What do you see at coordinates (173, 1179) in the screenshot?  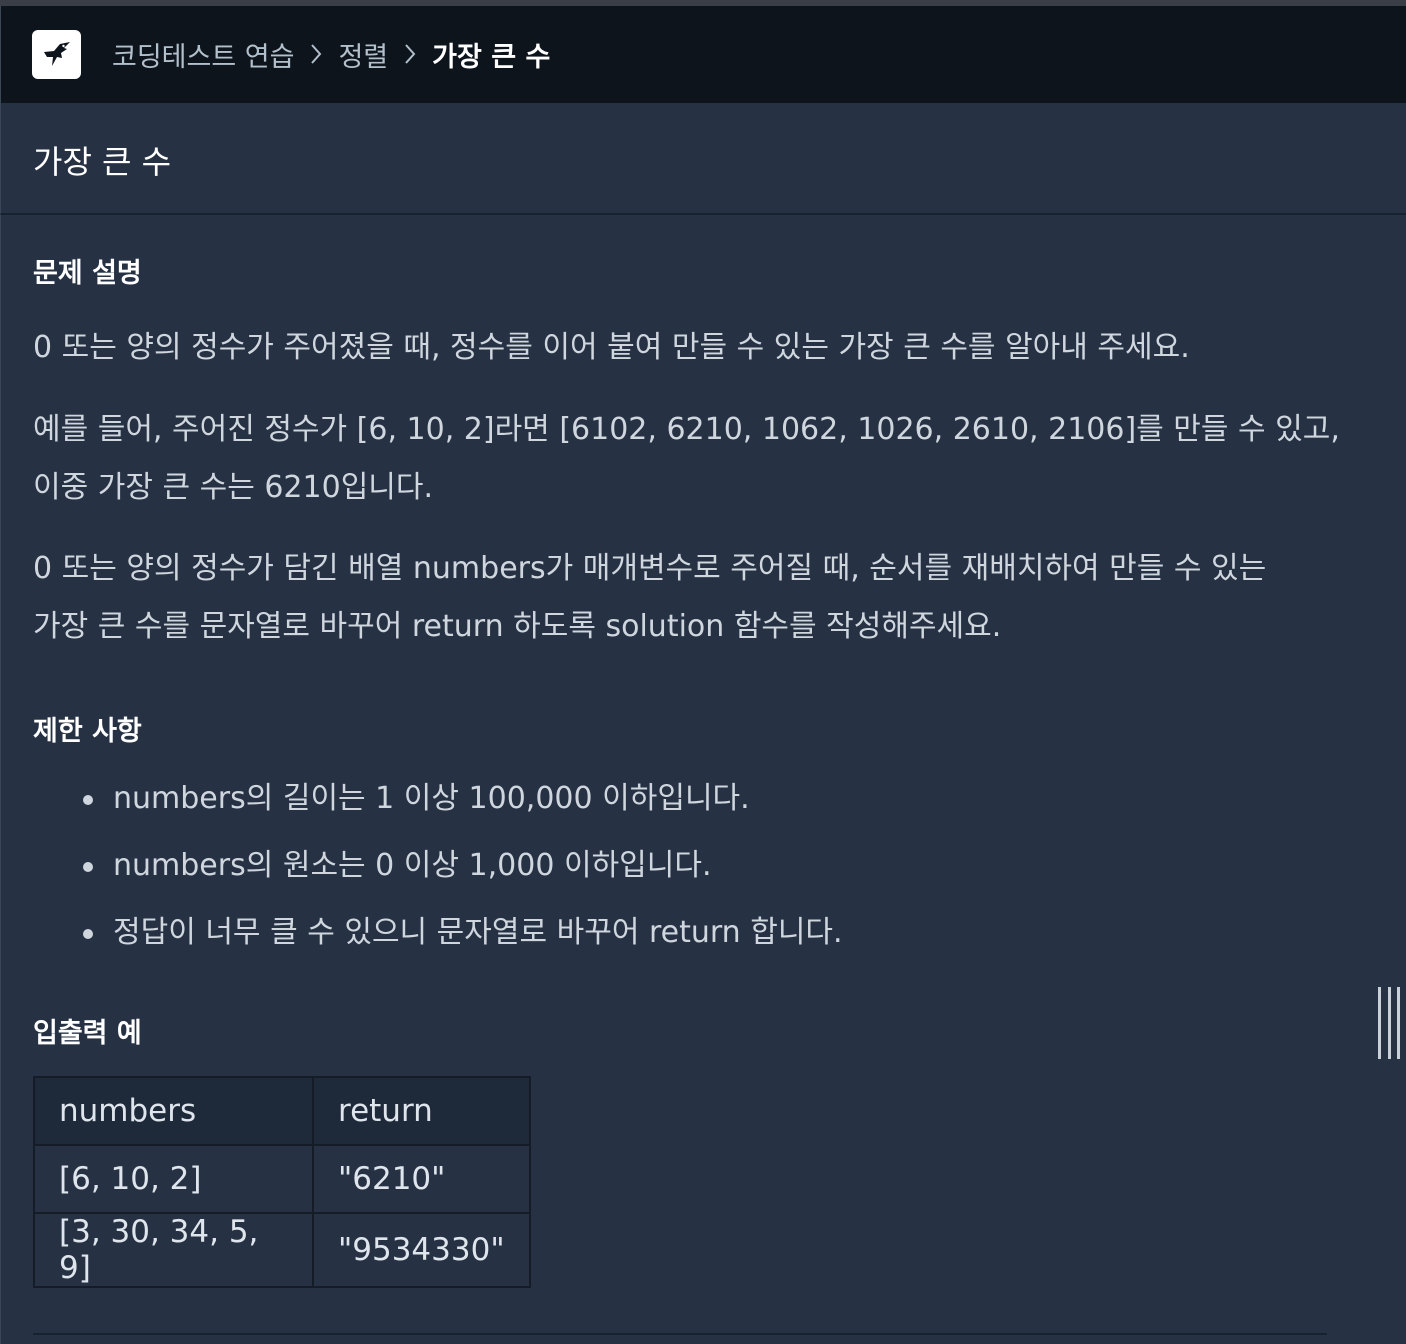 I see `table-cell: [6, 10, 2]` at bounding box center [173, 1179].